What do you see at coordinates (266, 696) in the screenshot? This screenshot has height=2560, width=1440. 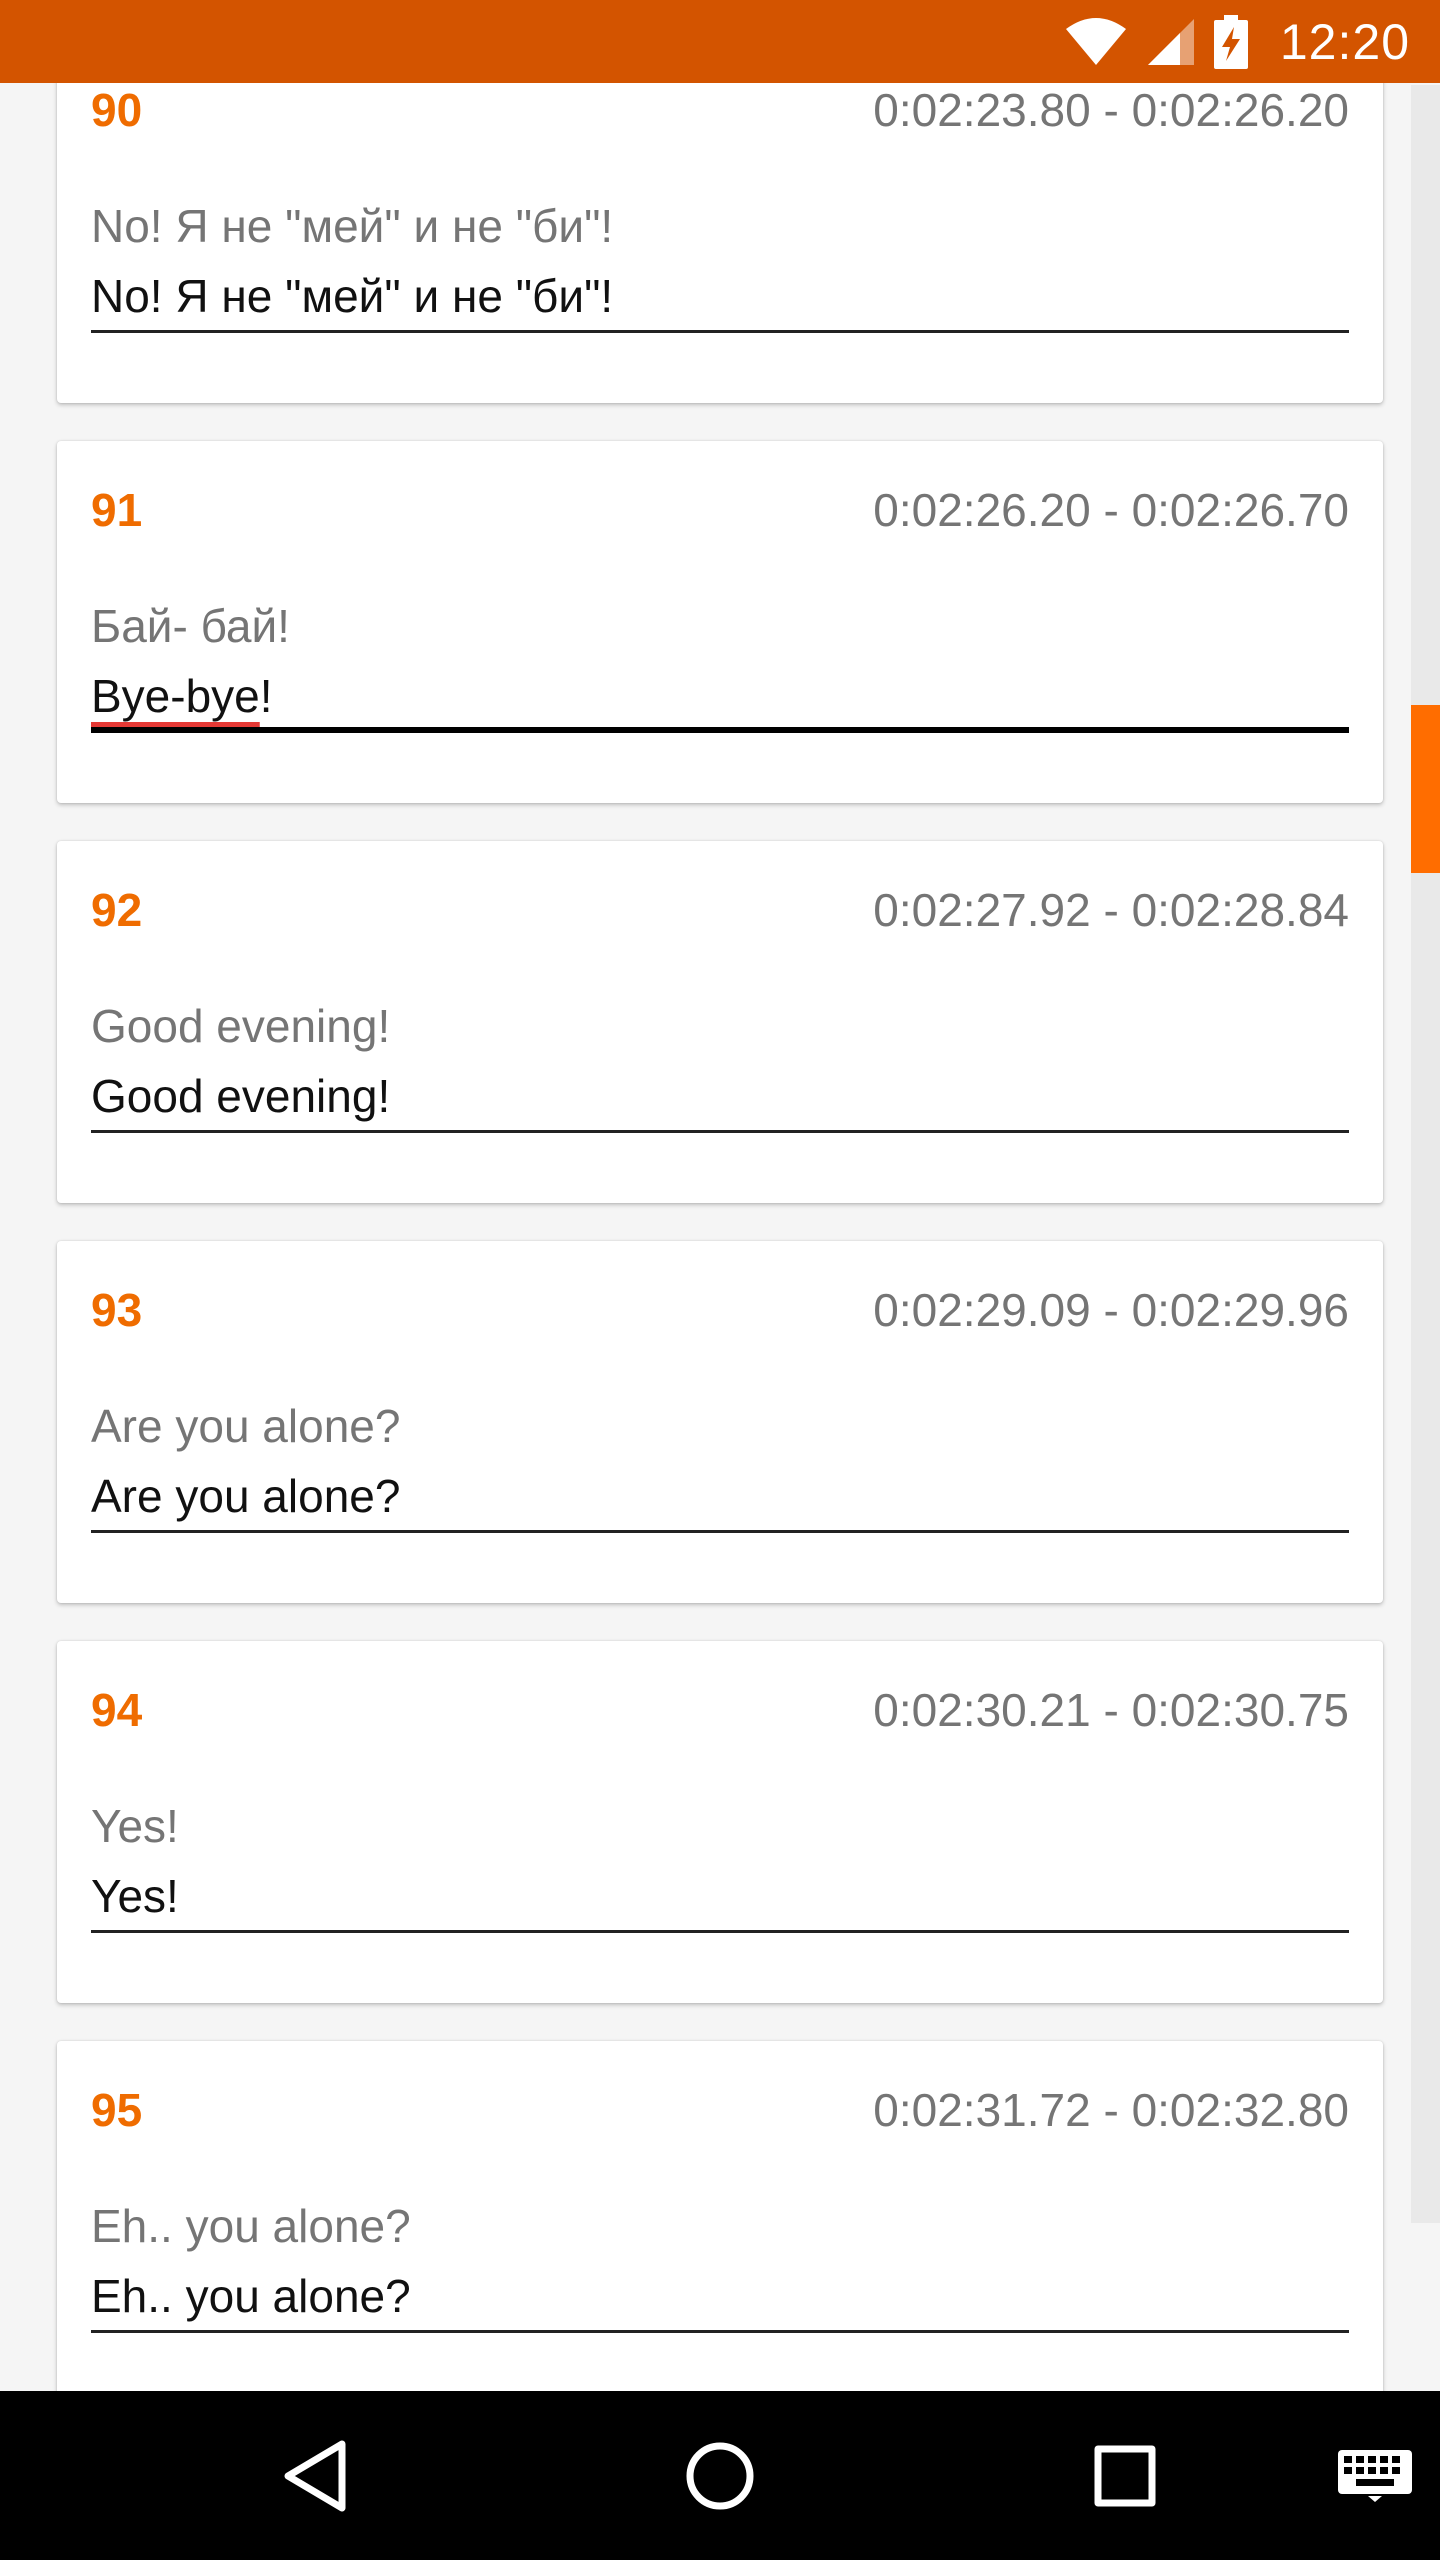 I see `edit-text-rest: !` at bounding box center [266, 696].